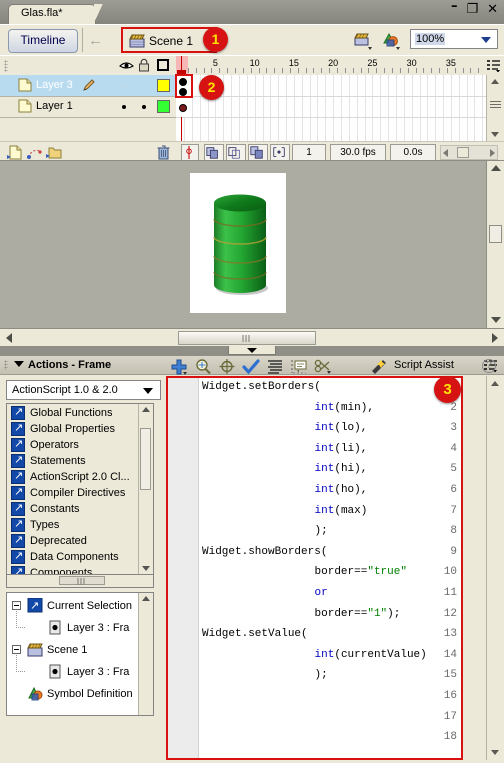 This screenshot has width=504, height=763. Describe the element at coordinates (358, 152) in the screenshot. I see `fps-field: 30.0 fps` at that location.